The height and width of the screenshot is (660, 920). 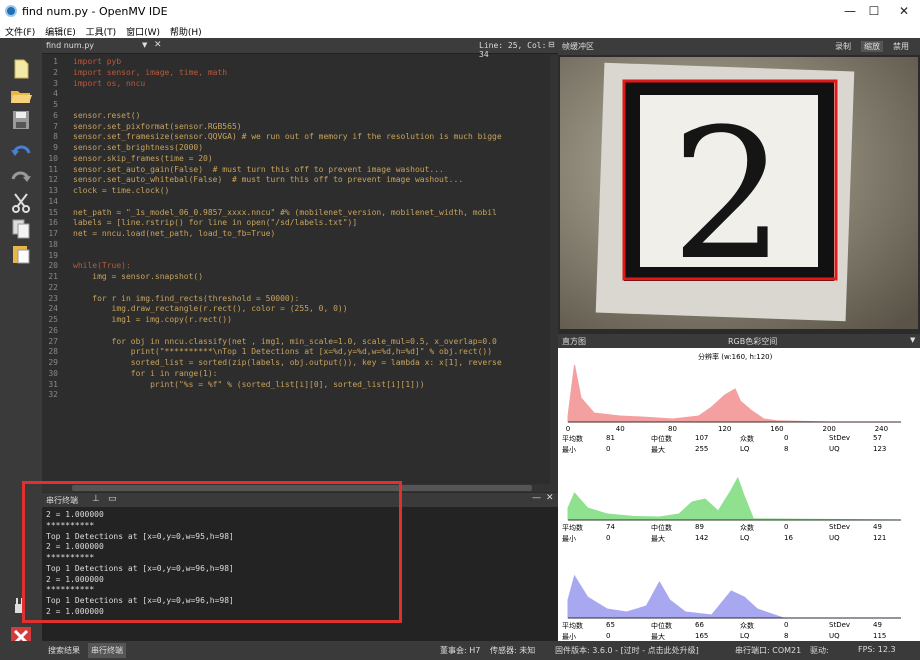 What do you see at coordinates (21, 120) in the screenshot?
I see `save-icon` at bounding box center [21, 120].